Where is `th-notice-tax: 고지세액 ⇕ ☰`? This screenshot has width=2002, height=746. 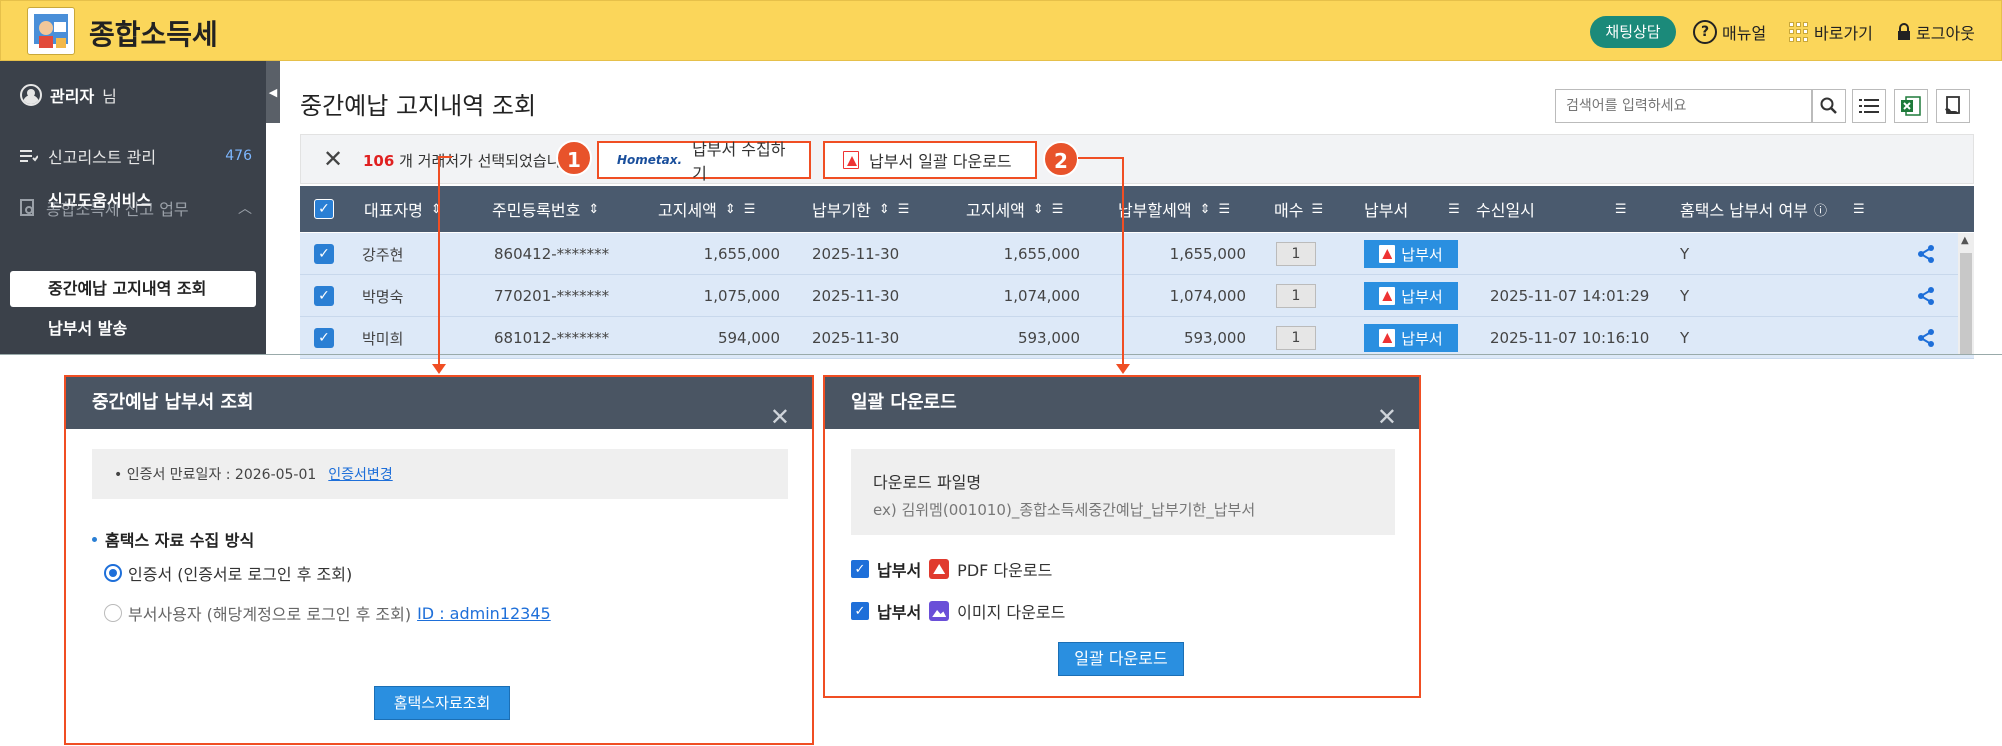
th-notice-tax: 고지세액 ⇕ ☰ is located at coordinates (733, 209).